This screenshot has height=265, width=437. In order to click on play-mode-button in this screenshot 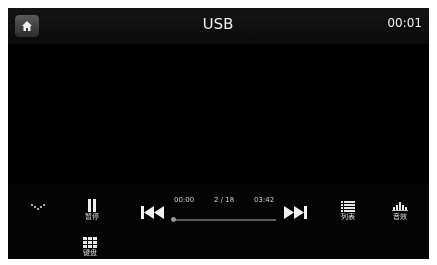, I will do `click(38, 207)`.